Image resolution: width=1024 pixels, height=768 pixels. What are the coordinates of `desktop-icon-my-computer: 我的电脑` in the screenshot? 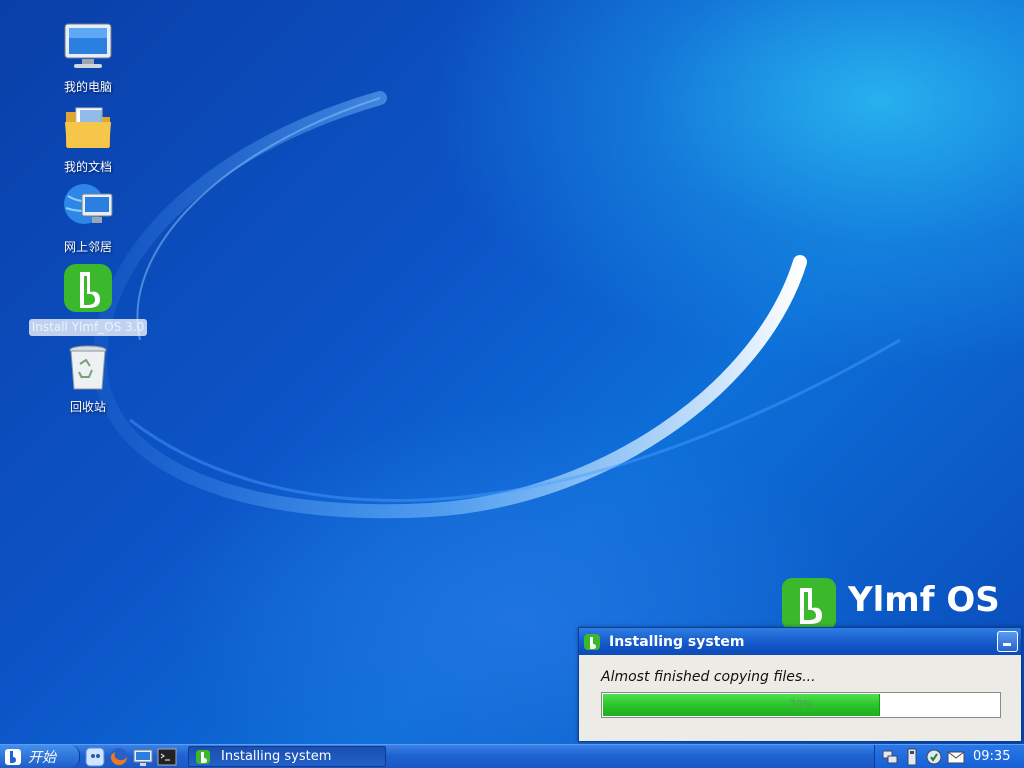 It's located at (88, 59).